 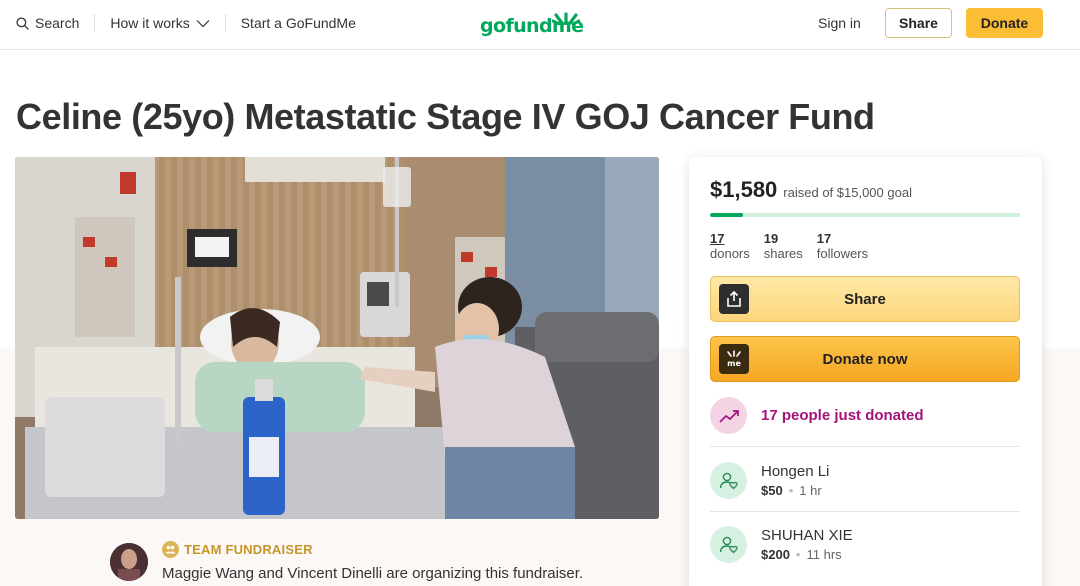 I want to click on header-donate-button: Donate, so click(x=1004, y=23).